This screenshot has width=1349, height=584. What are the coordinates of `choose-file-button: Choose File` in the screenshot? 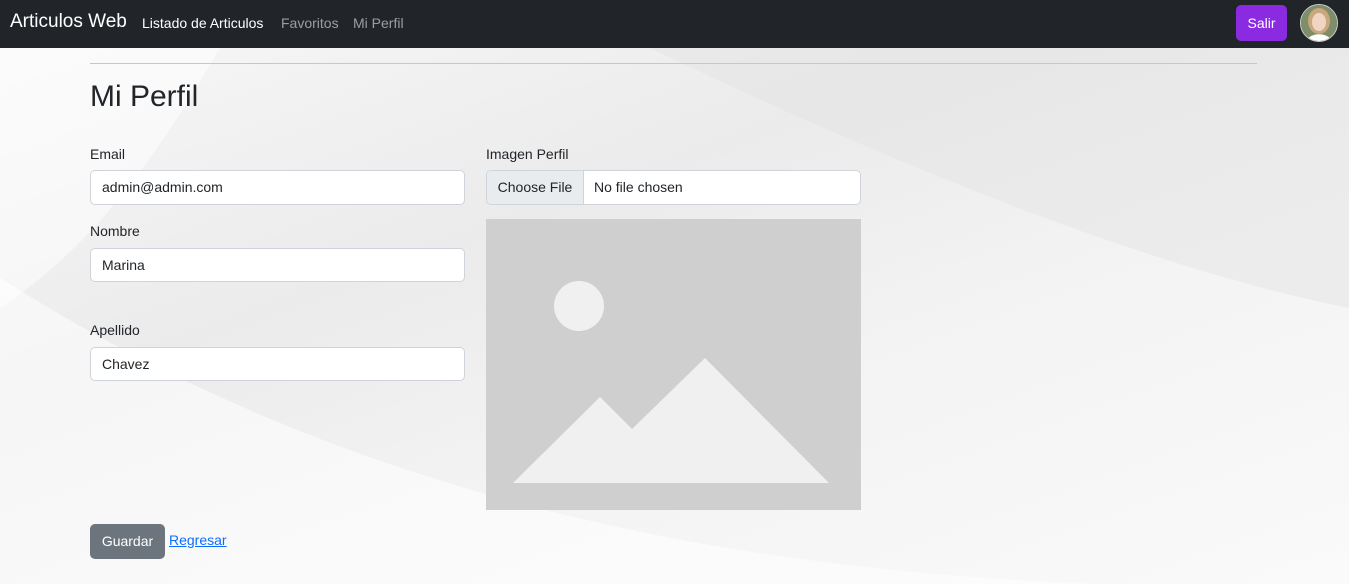 It's located at (535, 187).